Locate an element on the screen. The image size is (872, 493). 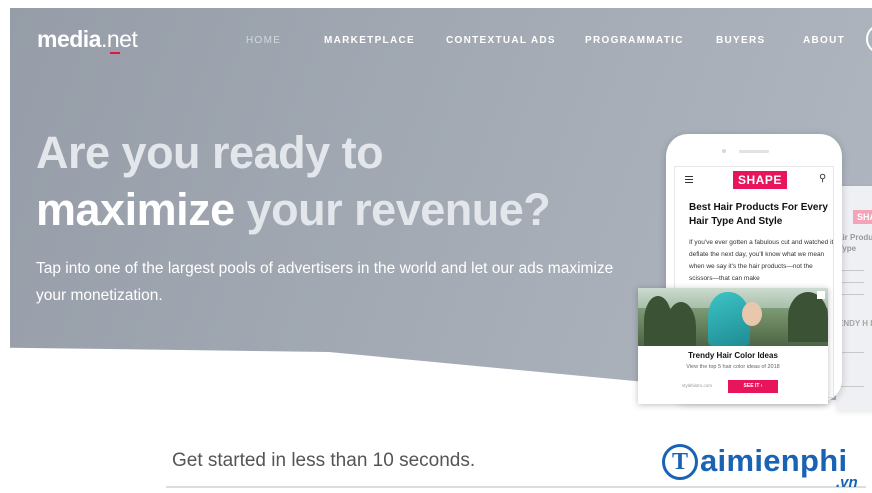
phone-camera is located at coordinates (724, 151).